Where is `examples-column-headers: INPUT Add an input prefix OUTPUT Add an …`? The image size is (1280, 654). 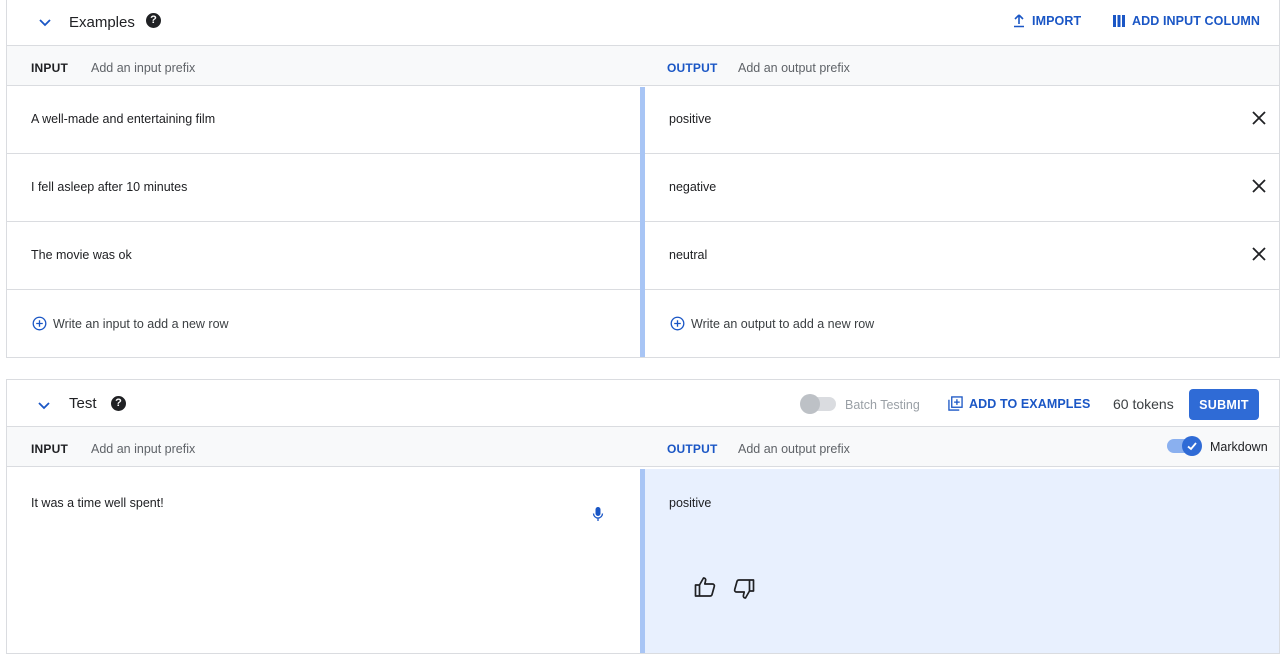 examples-column-headers: INPUT Add an input prefix OUTPUT Add an … is located at coordinates (643, 66).